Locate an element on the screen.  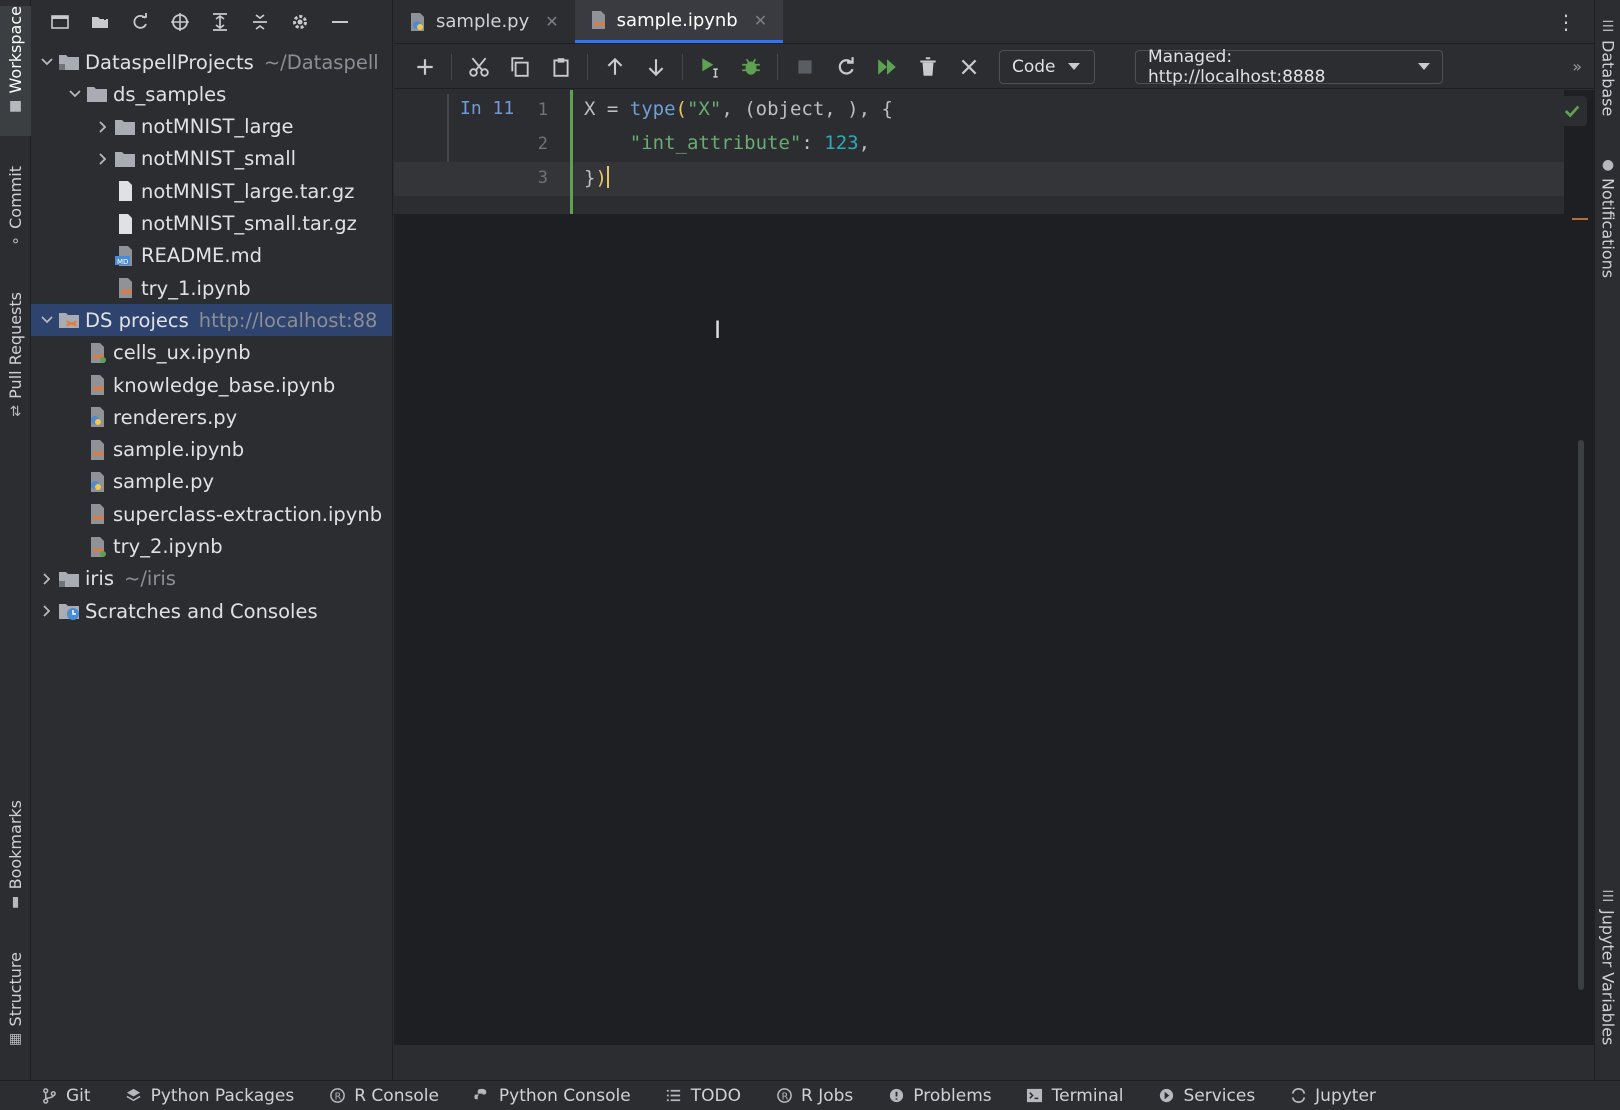
tree-item-iris: iris ~/iris is located at coordinates (211, 579).